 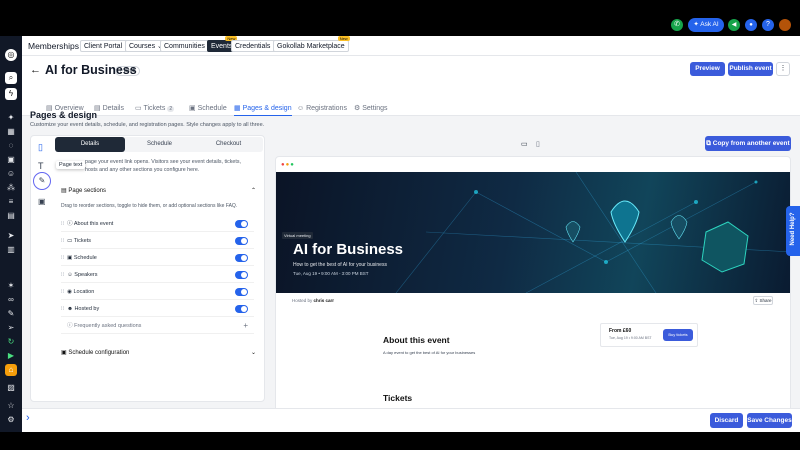 What do you see at coordinates (157, 326) in the screenshot?
I see `faq-row: ⁞⁞ ⓘ Frequently asked questions +` at bounding box center [157, 326].